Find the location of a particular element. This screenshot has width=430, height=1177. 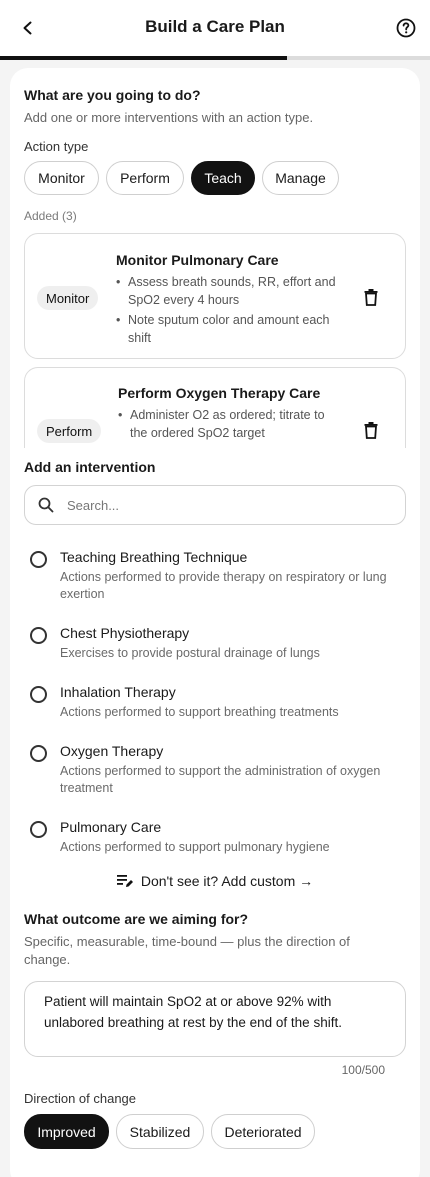

chip-label: Perform is located at coordinates (145, 178).